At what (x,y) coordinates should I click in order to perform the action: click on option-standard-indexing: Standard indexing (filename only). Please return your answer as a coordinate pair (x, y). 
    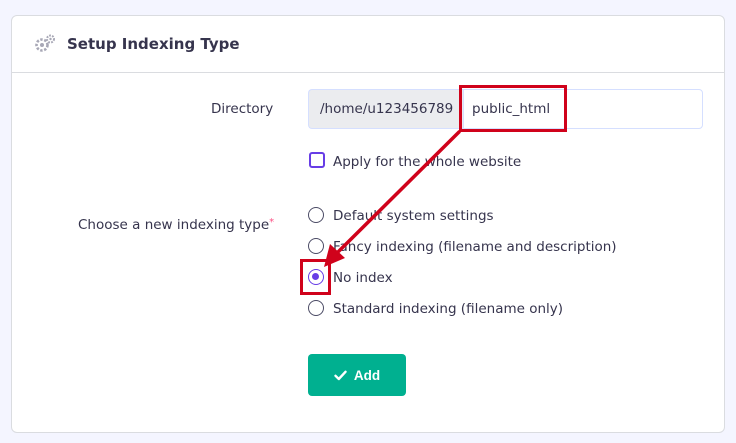
    Looking at the image, I should click on (448, 309).